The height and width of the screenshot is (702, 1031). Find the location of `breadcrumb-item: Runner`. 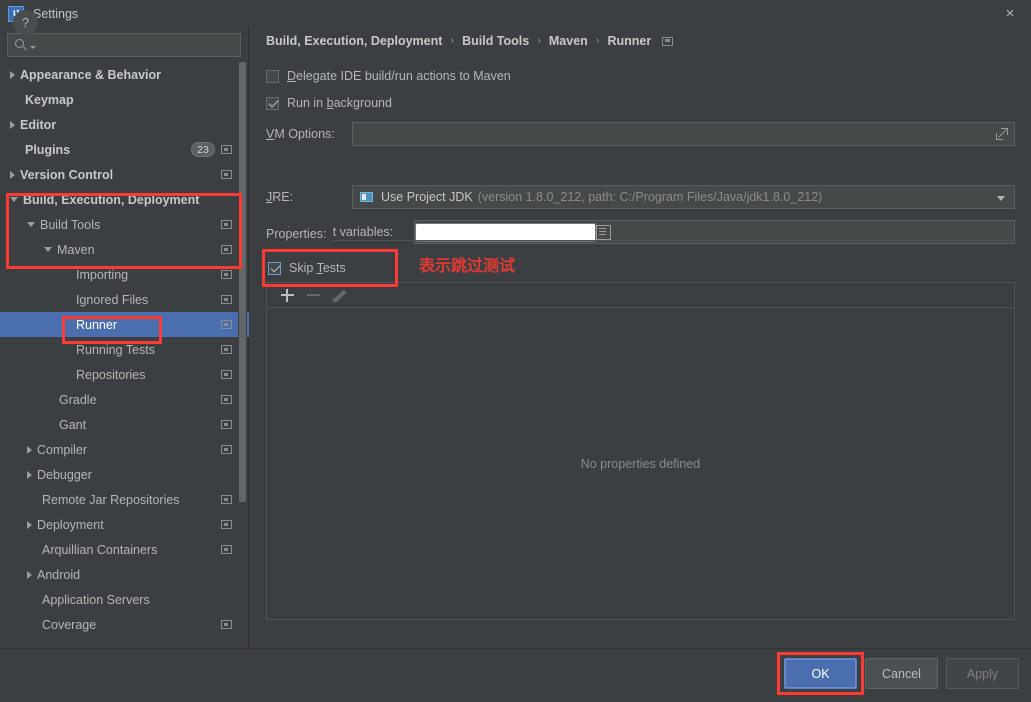

breadcrumb-item: Runner is located at coordinates (629, 41).